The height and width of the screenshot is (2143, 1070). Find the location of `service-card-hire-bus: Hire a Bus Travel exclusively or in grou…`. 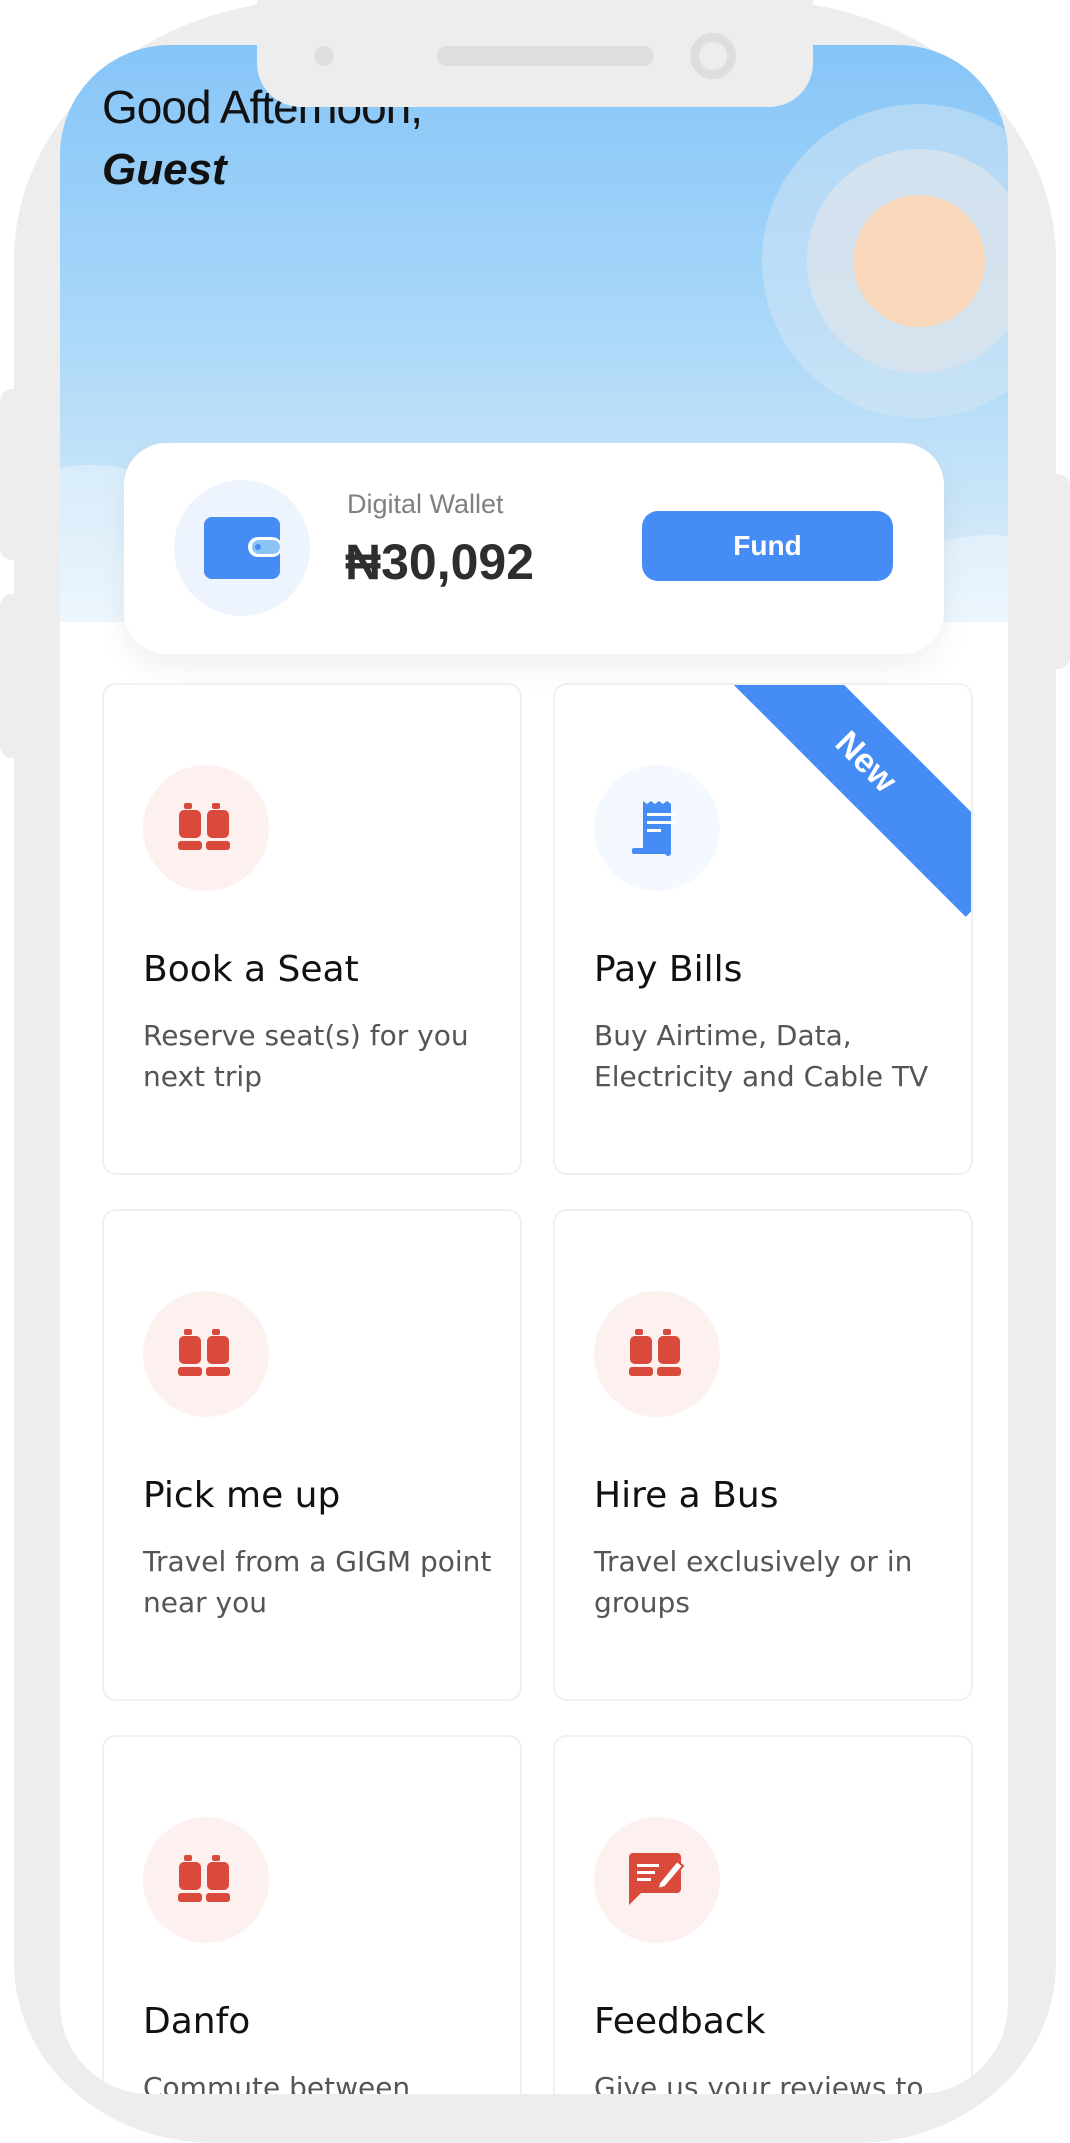

service-card-hire-bus: Hire a Bus Travel exclusively or in grou… is located at coordinates (763, 1455).